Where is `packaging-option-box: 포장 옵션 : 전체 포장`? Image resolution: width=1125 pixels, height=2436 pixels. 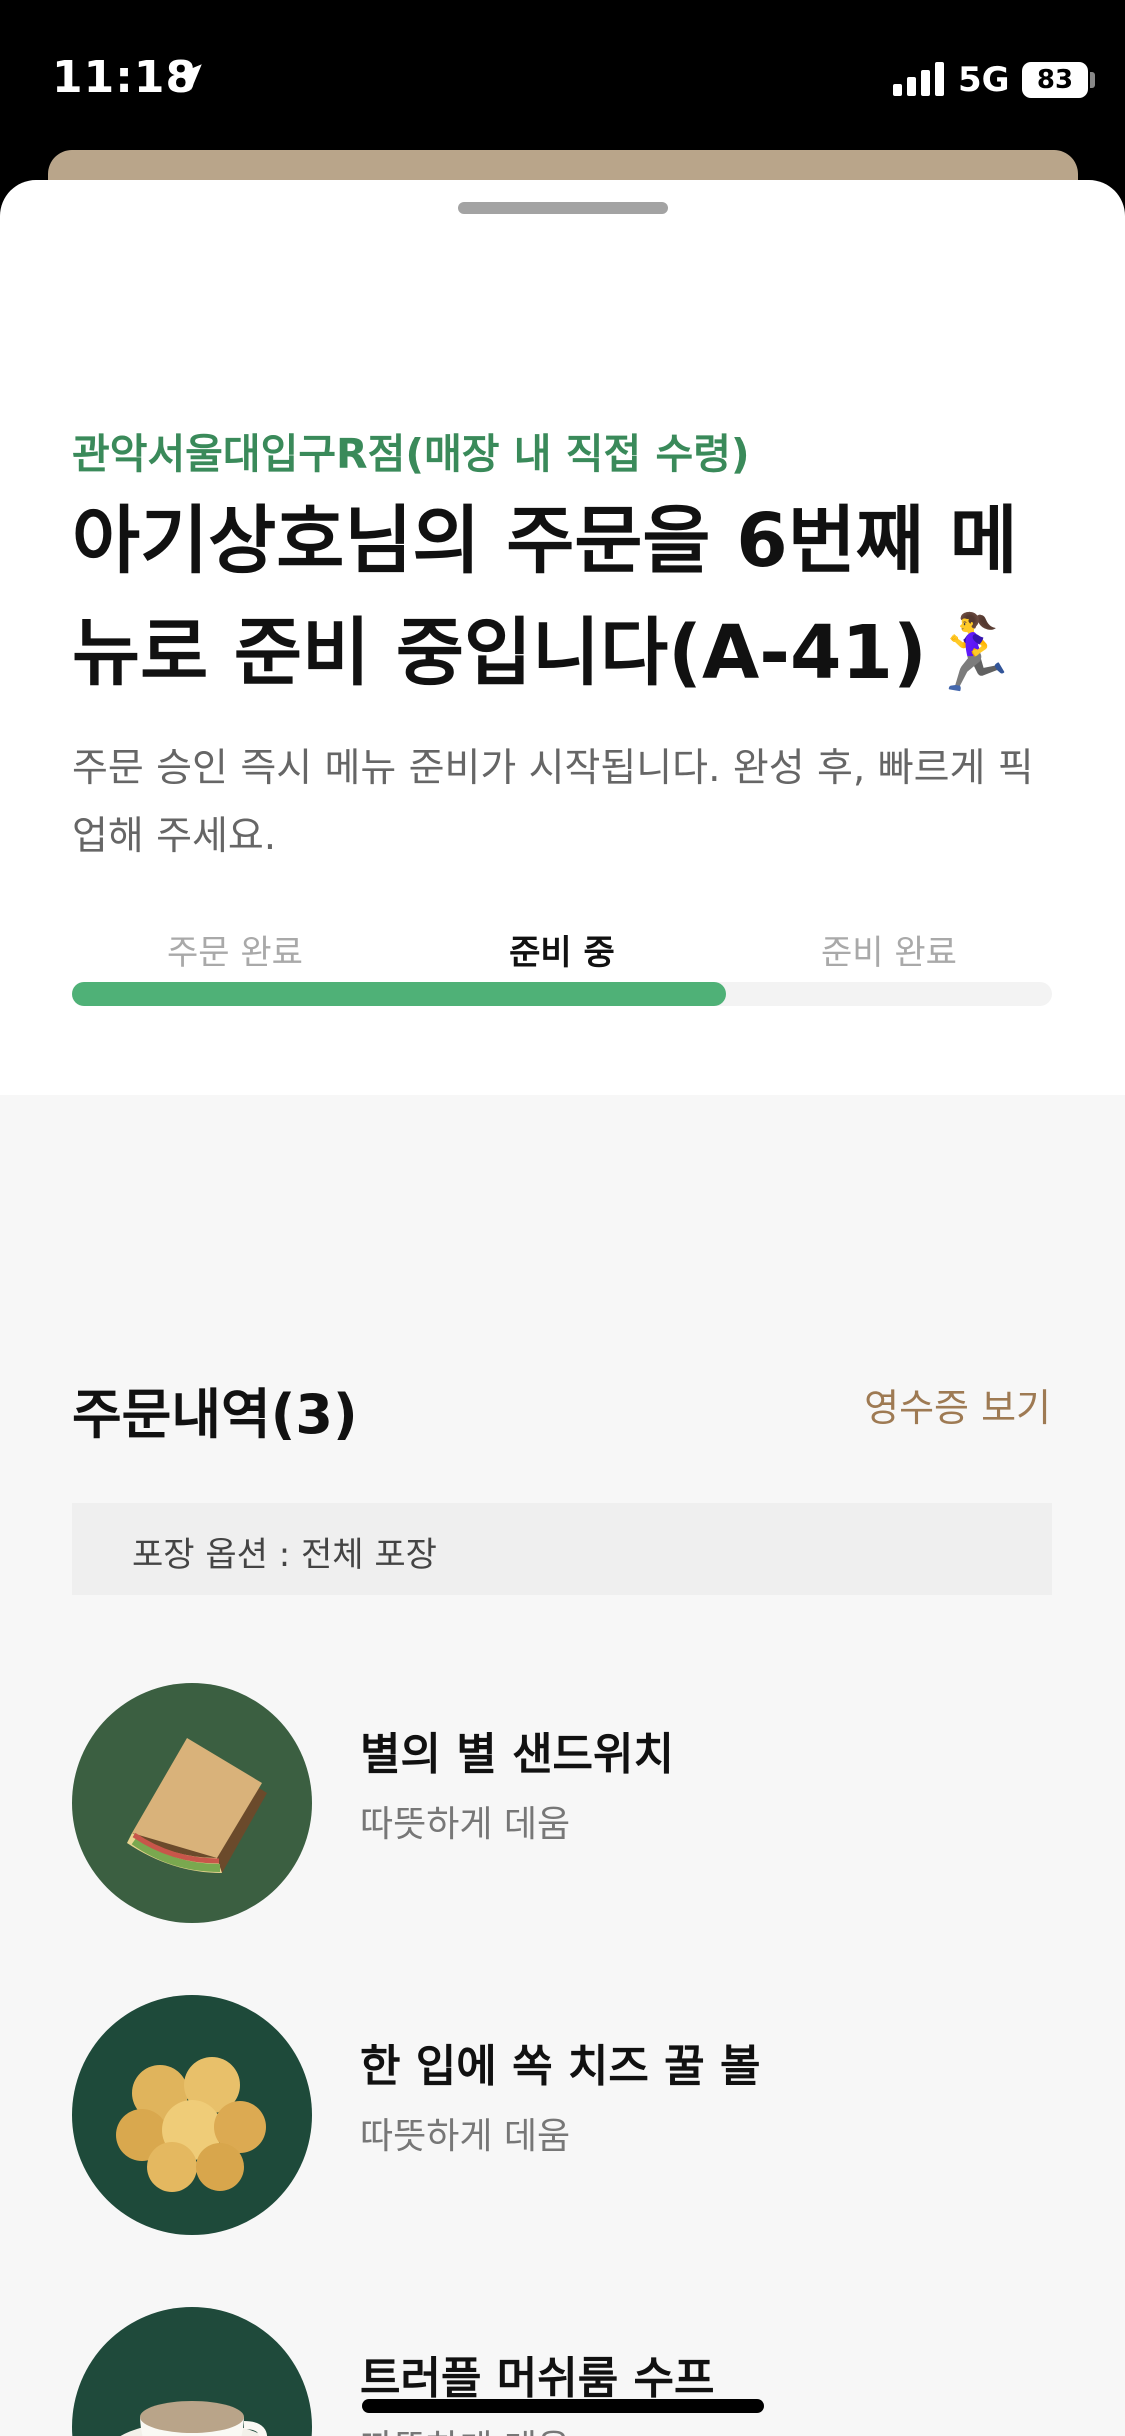 packaging-option-box: 포장 옵션 : 전체 포장 is located at coordinates (562, 1549).